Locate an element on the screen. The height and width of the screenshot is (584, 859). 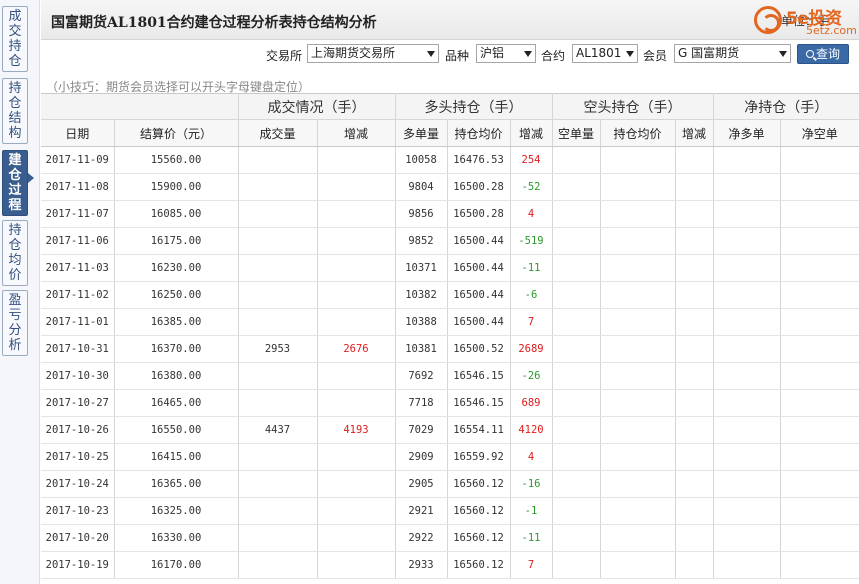
side-tab-avg-price: 持仓均价 is located at coordinates (15, 253).